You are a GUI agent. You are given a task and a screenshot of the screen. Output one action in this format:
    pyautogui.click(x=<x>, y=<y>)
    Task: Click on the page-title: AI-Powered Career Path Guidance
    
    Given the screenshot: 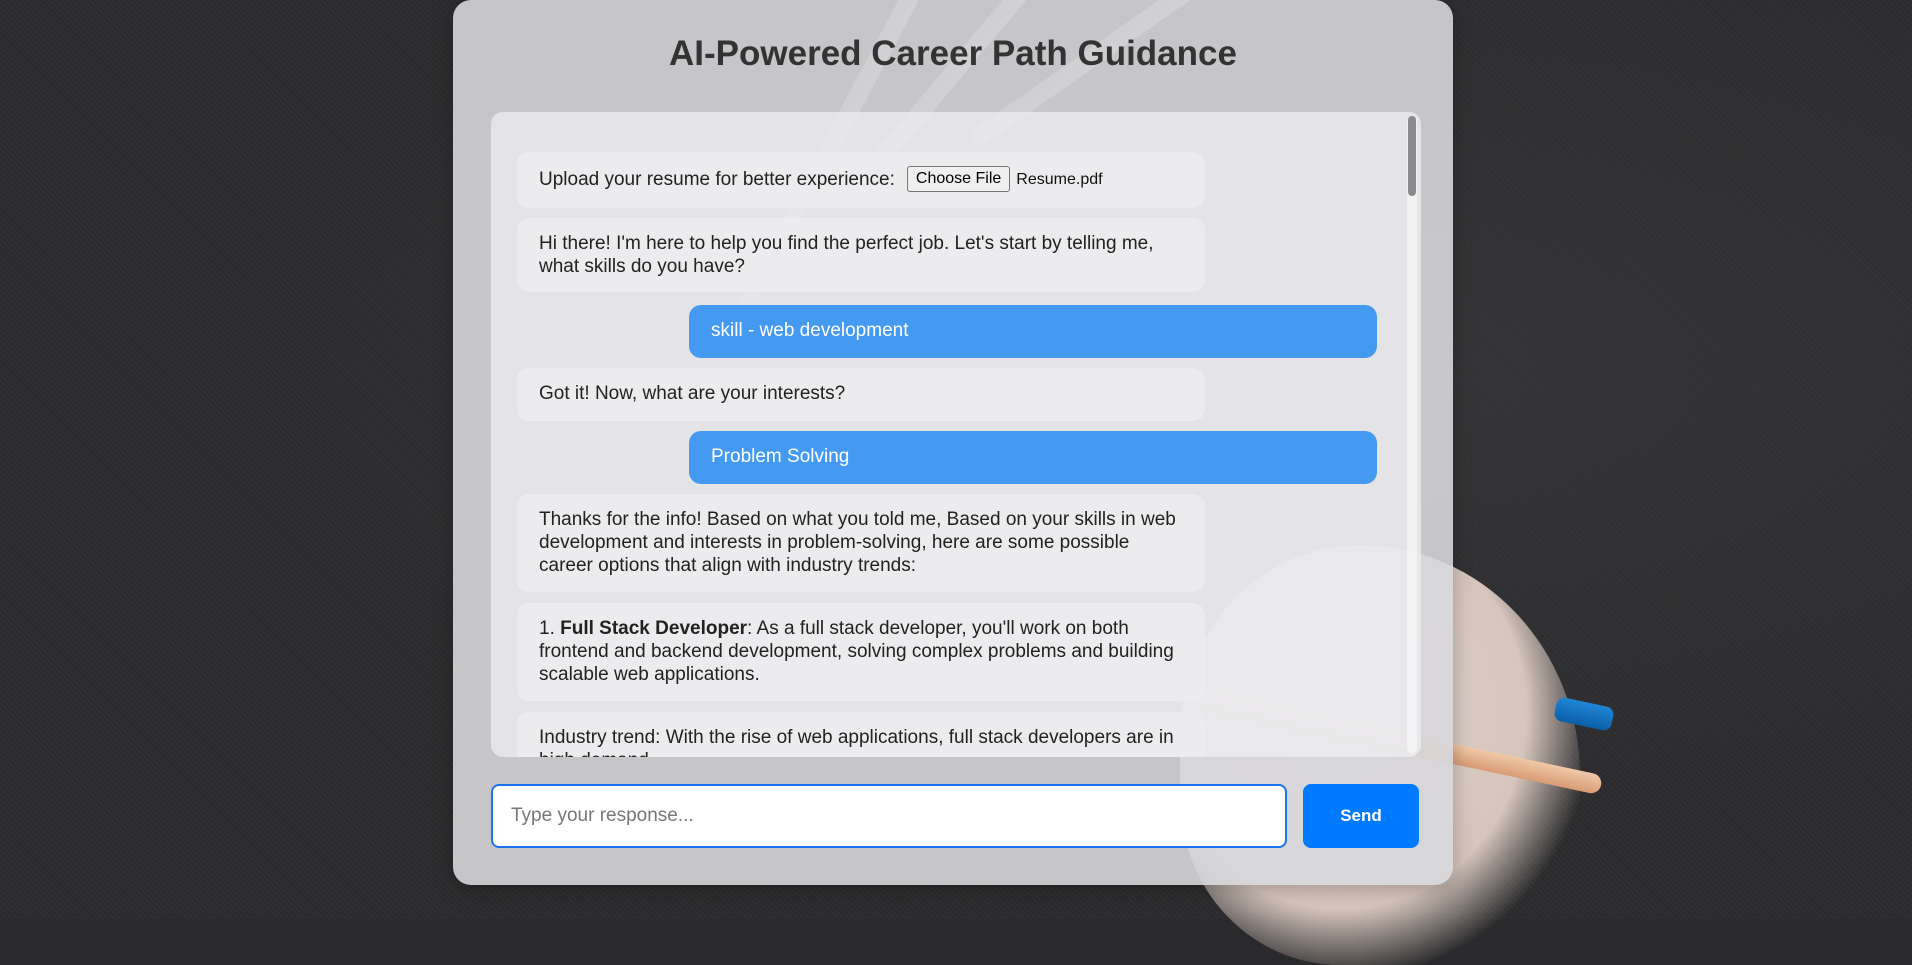 What is the action you would take?
    pyautogui.click(x=953, y=53)
    